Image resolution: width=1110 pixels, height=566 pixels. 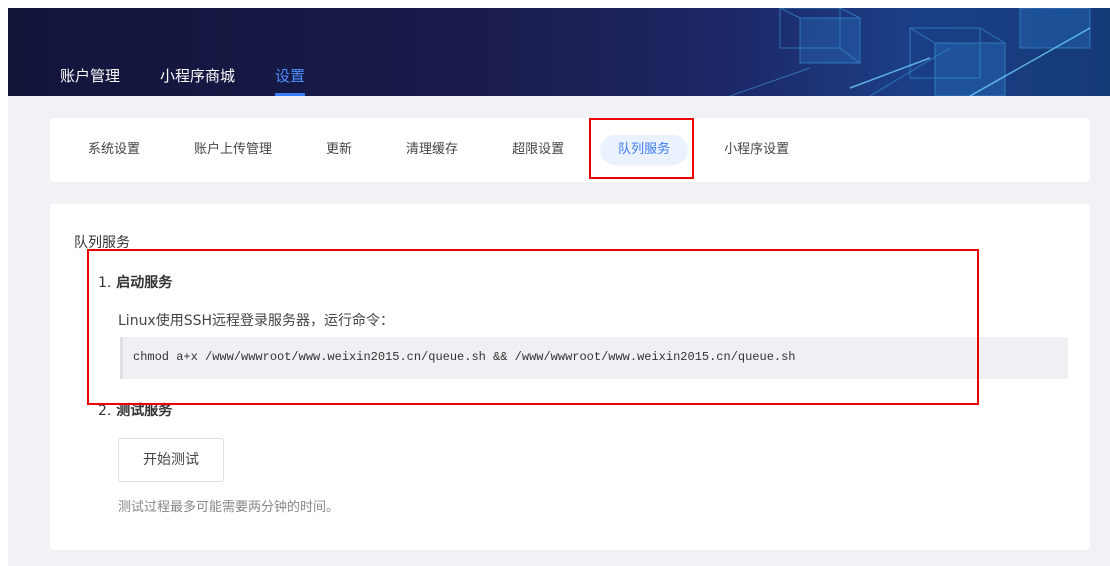 I want to click on step1-number: 1., so click(x=105, y=283).